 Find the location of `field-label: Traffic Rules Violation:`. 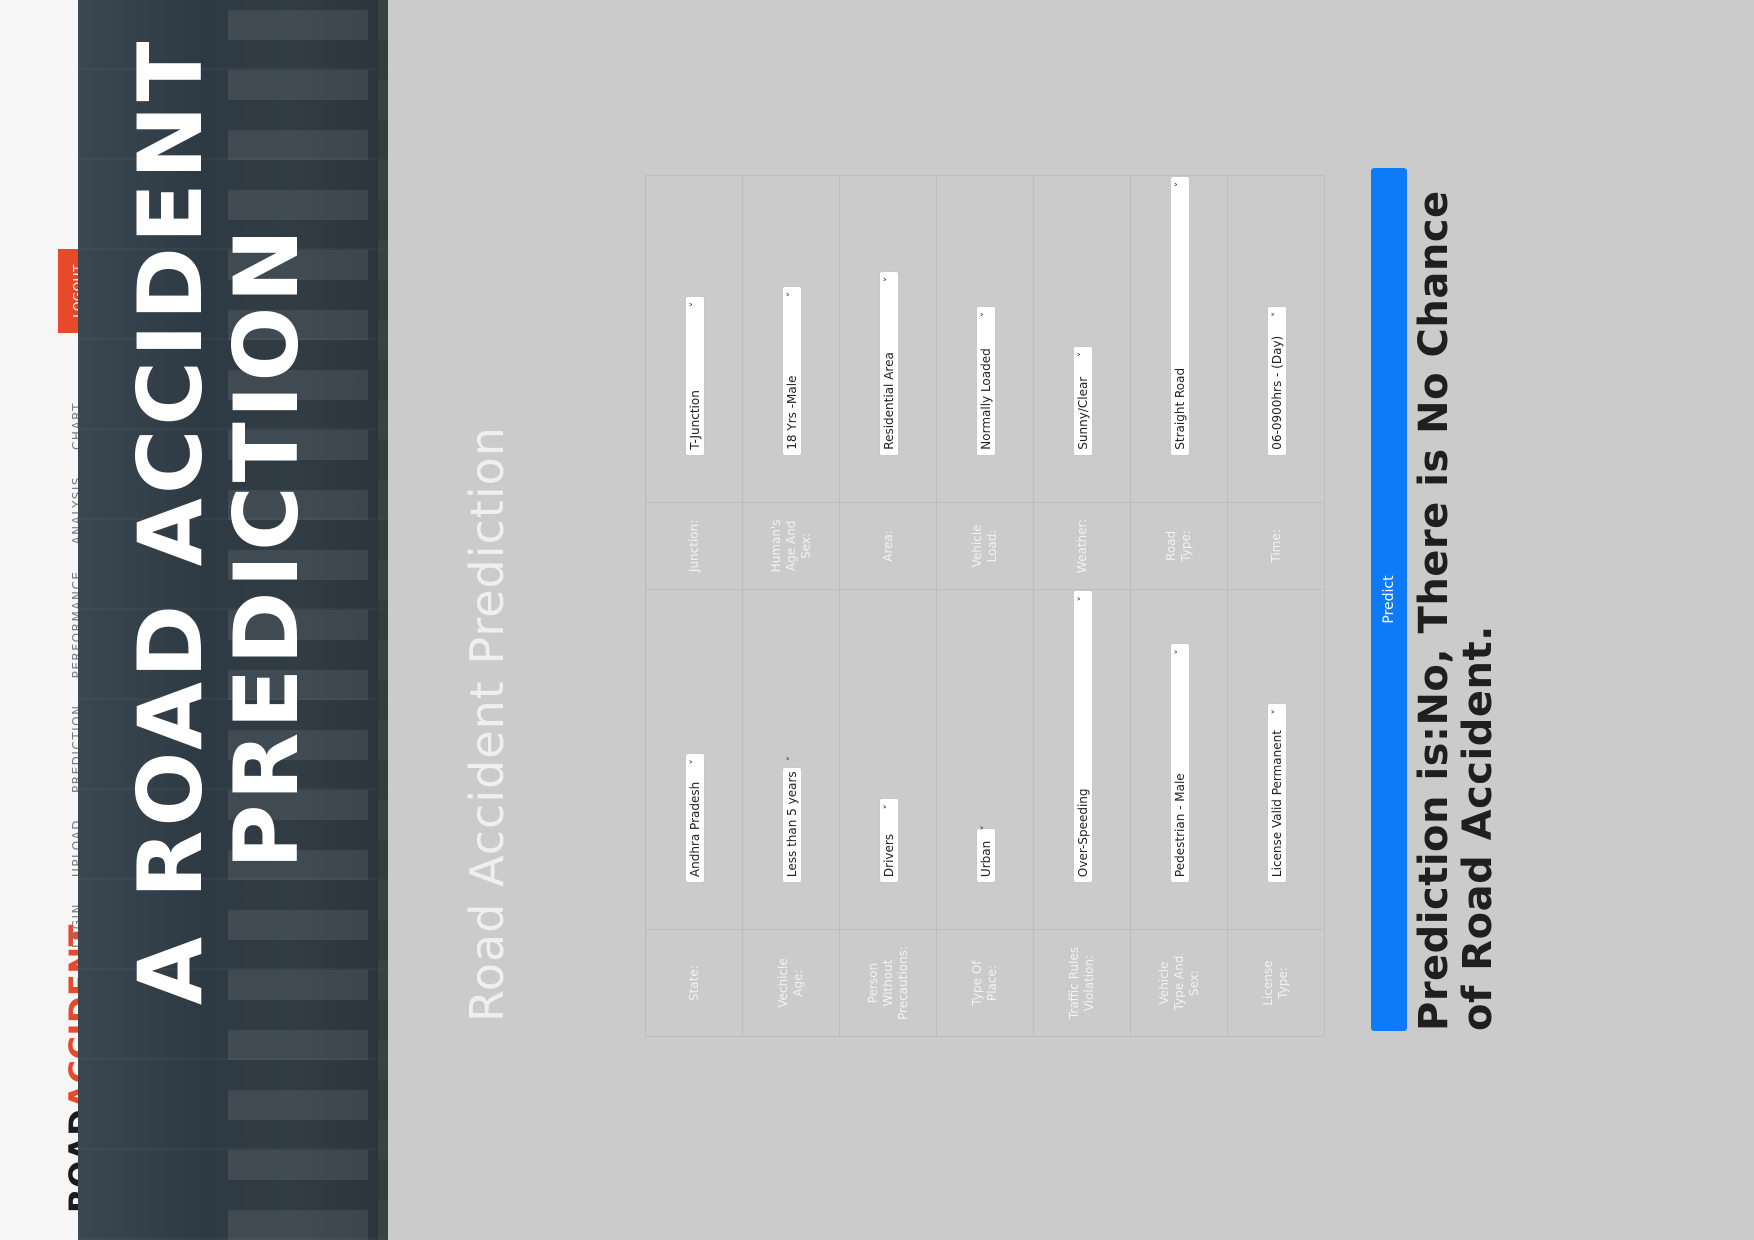

field-label: Traffic Rules Violation: is located at coordinates (1081, 983).